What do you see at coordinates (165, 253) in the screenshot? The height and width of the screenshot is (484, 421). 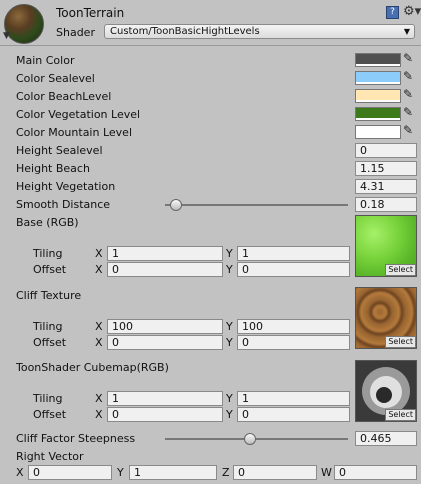 I see `base-tiling-x-field: 1` at bounding box center [165, 253].